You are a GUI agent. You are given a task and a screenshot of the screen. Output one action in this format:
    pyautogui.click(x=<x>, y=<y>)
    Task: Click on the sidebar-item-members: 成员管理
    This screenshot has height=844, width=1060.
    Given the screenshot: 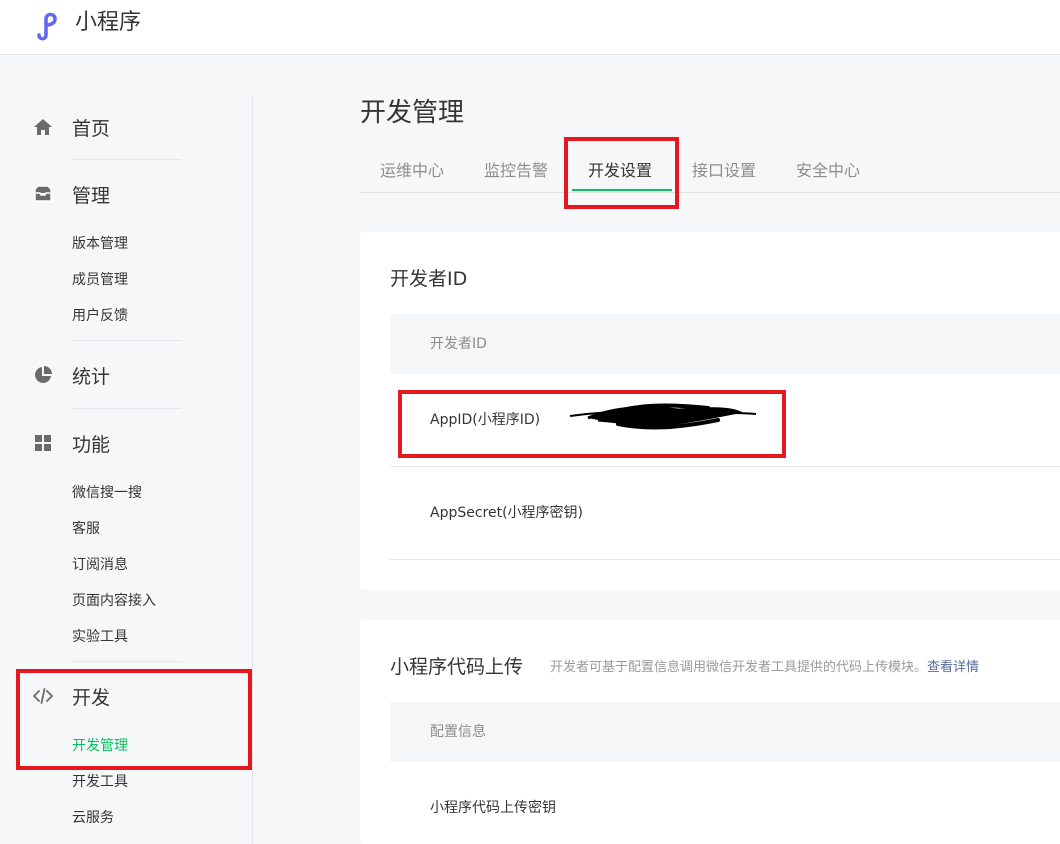 What is the action you would take?
    pyautogui.click(x=100, y=280)
    